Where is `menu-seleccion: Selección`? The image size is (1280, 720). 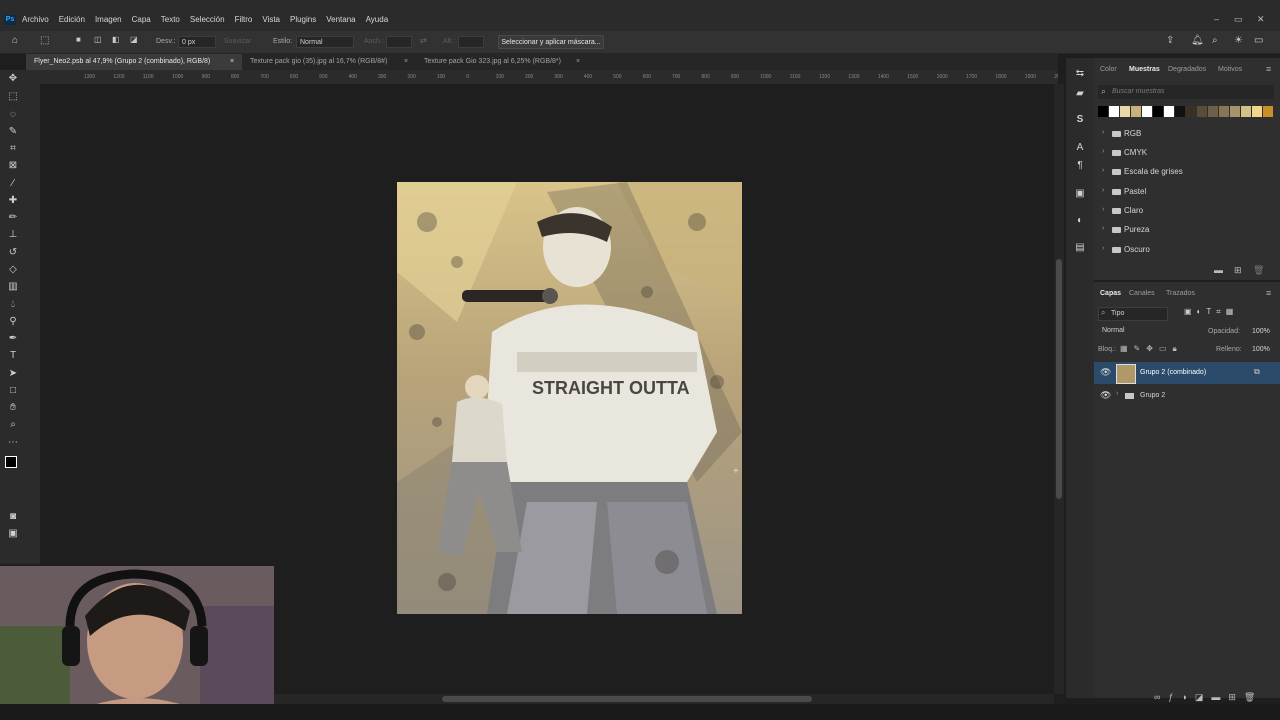
menu-seleccion: Selección is located at coordinates (207, 19).